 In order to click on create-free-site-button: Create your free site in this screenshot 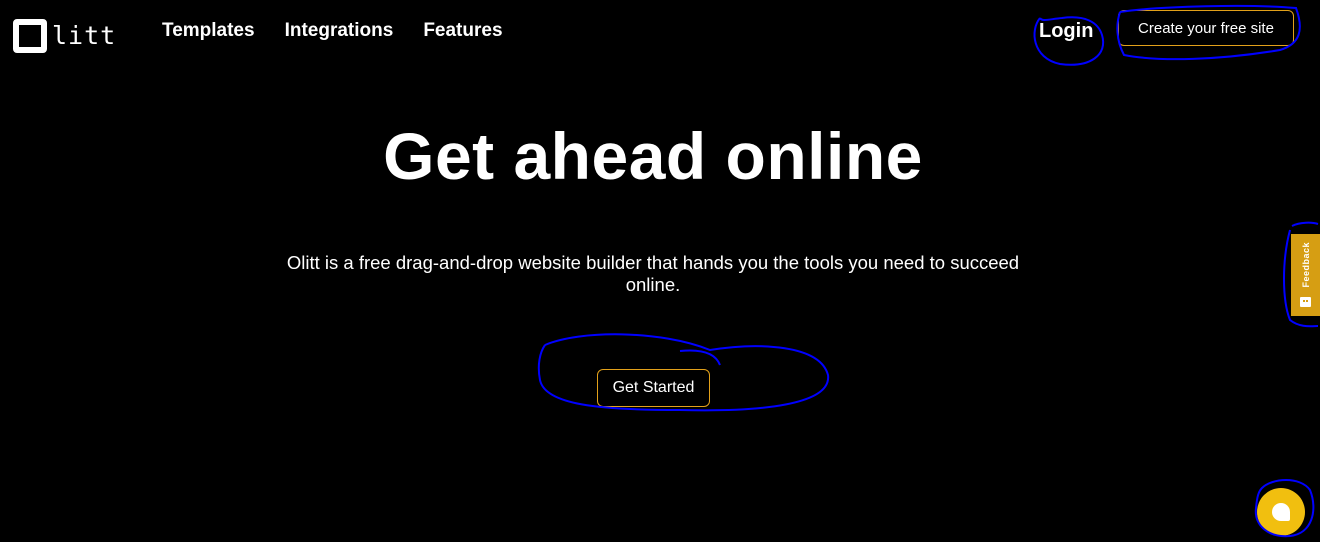, I will do `click(1206, 28)`.